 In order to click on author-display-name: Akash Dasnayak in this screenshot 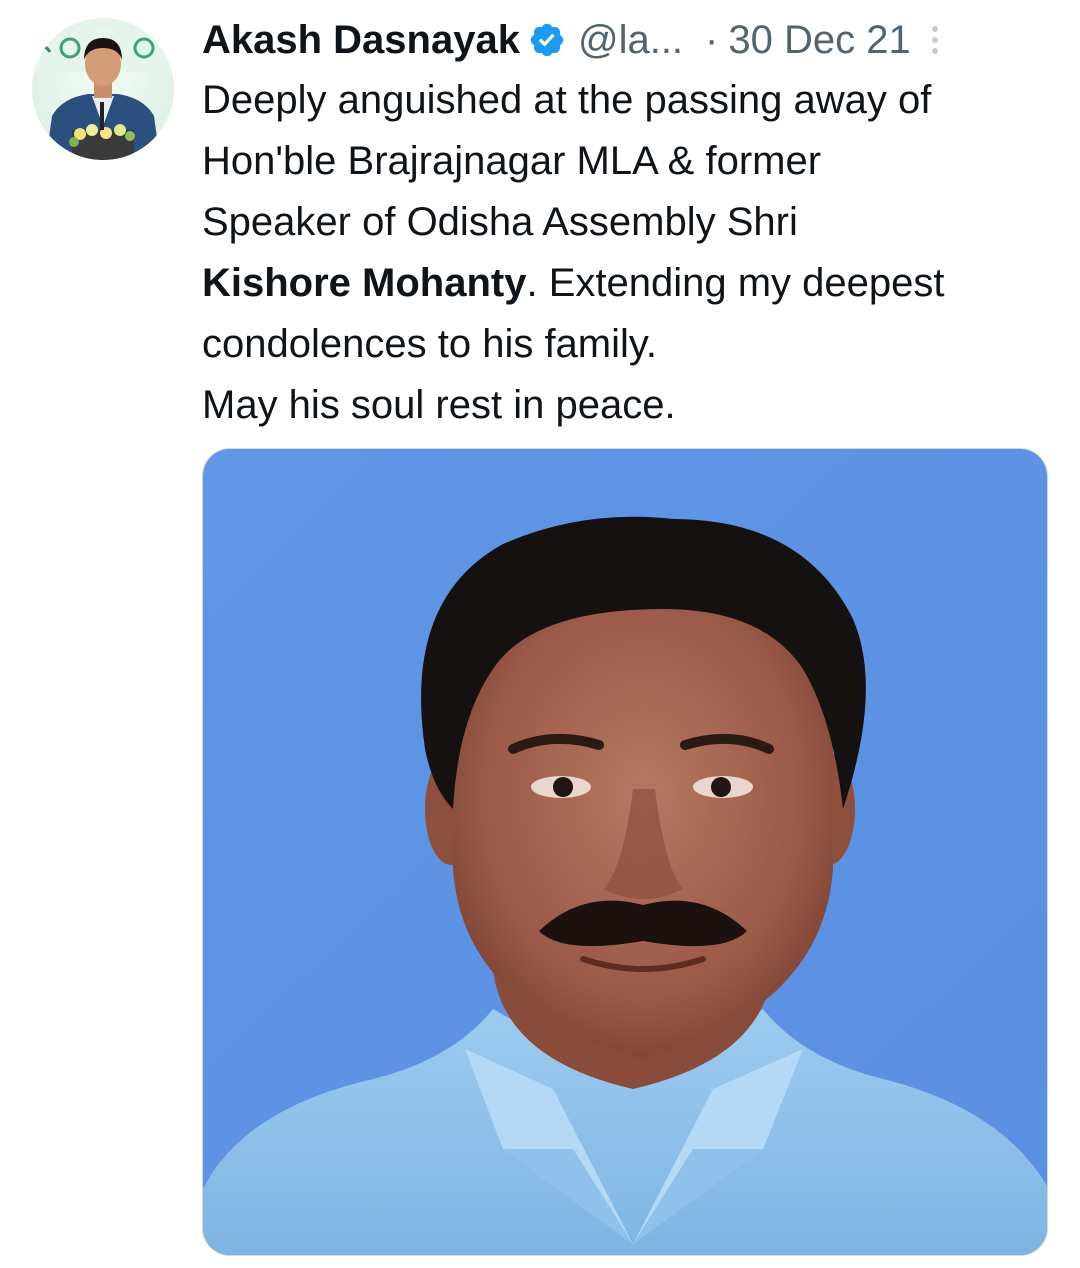, I will do `click(361, 40)`.